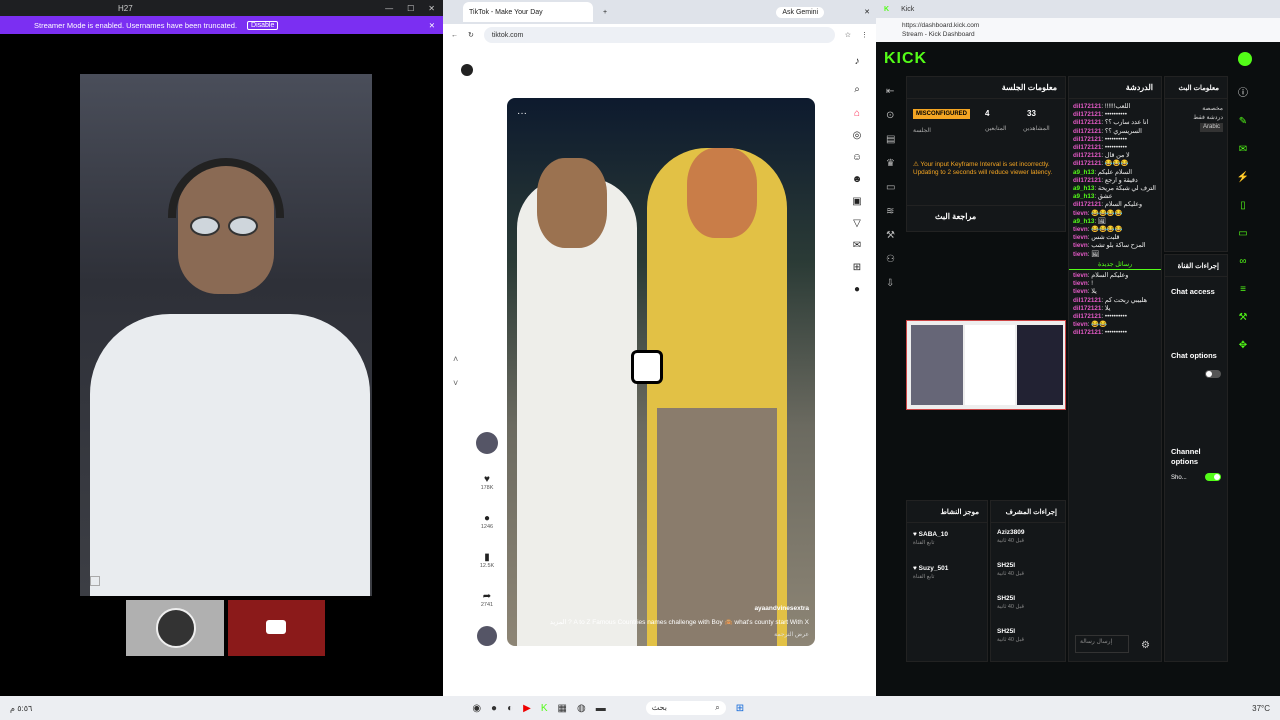 The width and height of the screenshot is (1280, 720). Describe the element at coordinates (685, 708) in the screenshot. I see `taskbar-search: بحث ⌕` at that location.